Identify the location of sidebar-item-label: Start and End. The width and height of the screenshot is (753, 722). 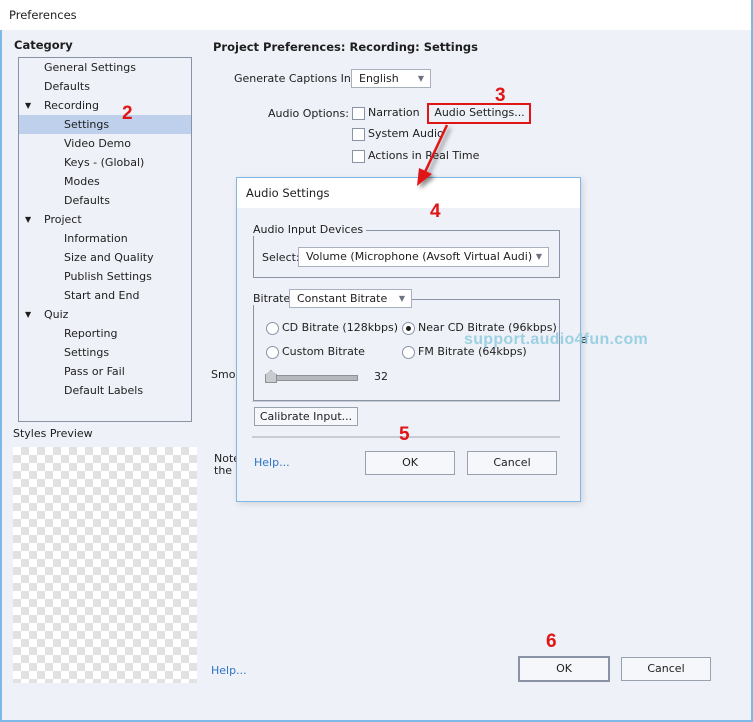
(102, 295).